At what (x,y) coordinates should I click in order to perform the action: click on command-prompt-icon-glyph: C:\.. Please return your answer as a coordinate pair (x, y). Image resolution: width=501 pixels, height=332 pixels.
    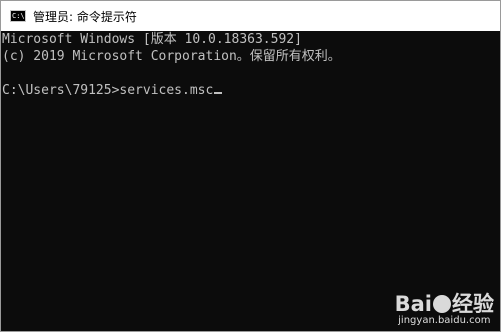
    Looking at the image, I should click on (20, 16).